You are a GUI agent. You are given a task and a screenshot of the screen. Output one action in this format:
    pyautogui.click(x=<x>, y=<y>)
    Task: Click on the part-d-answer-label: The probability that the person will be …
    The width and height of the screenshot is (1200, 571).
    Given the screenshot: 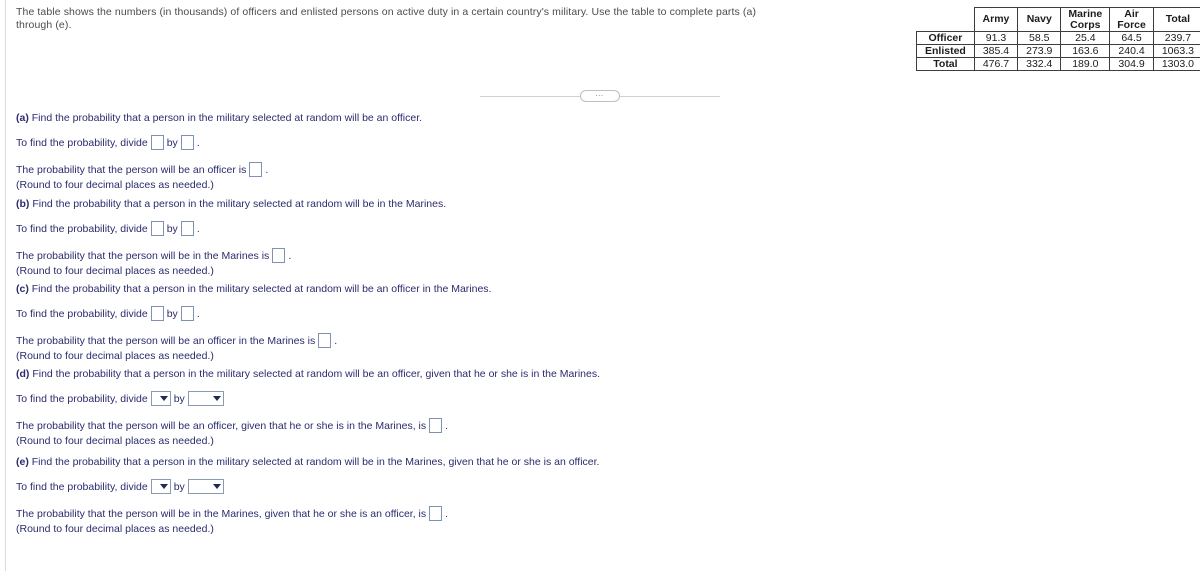 What is the action you would take?
    pyautogui.click(x=221, y=425)
    